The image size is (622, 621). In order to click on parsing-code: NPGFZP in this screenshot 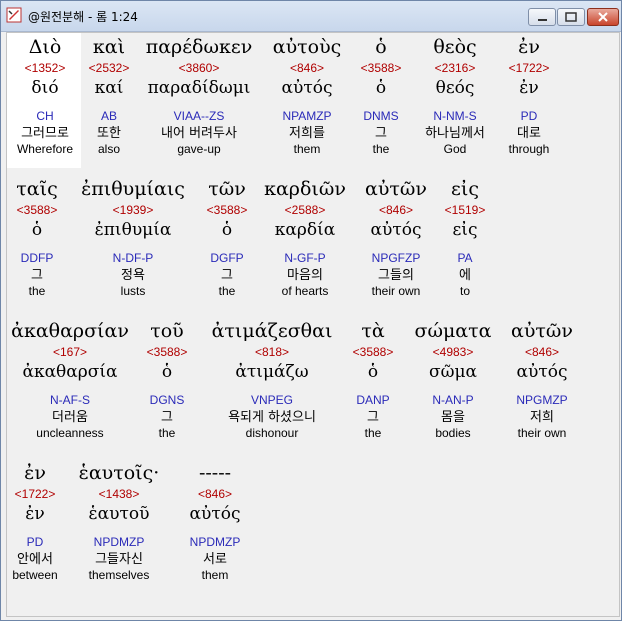, I will do `click(396, 258)`.